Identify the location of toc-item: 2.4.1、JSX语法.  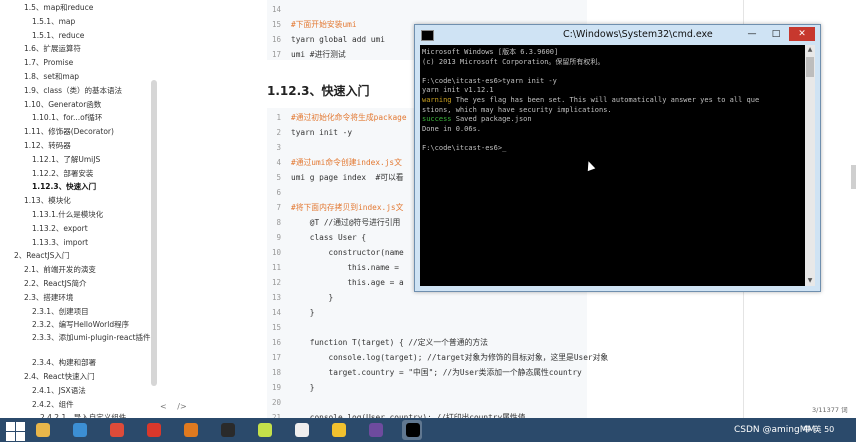
(96, 391).